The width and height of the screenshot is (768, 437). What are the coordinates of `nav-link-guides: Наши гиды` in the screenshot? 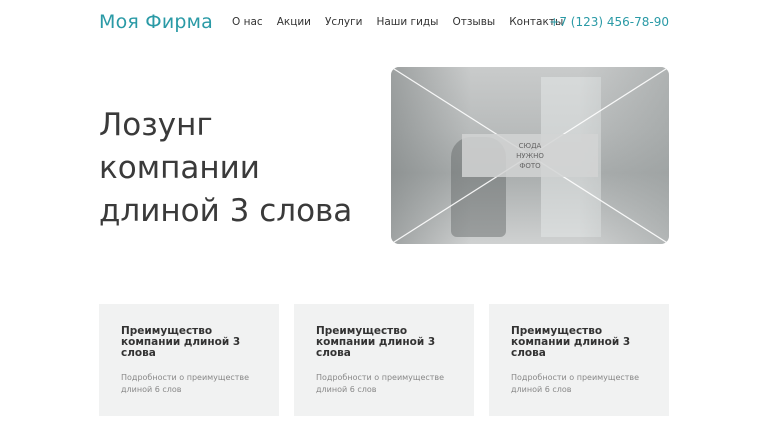 It's located at (407, 22).